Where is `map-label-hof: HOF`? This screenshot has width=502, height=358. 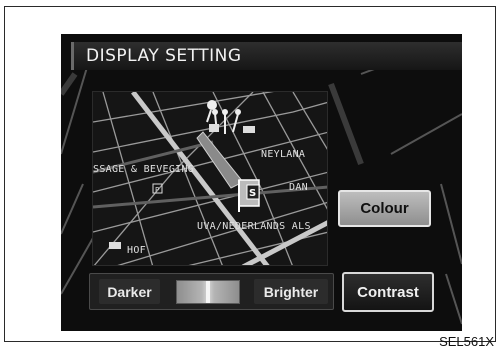
map-label-hof: HOF is located at coordinates (136, 250).